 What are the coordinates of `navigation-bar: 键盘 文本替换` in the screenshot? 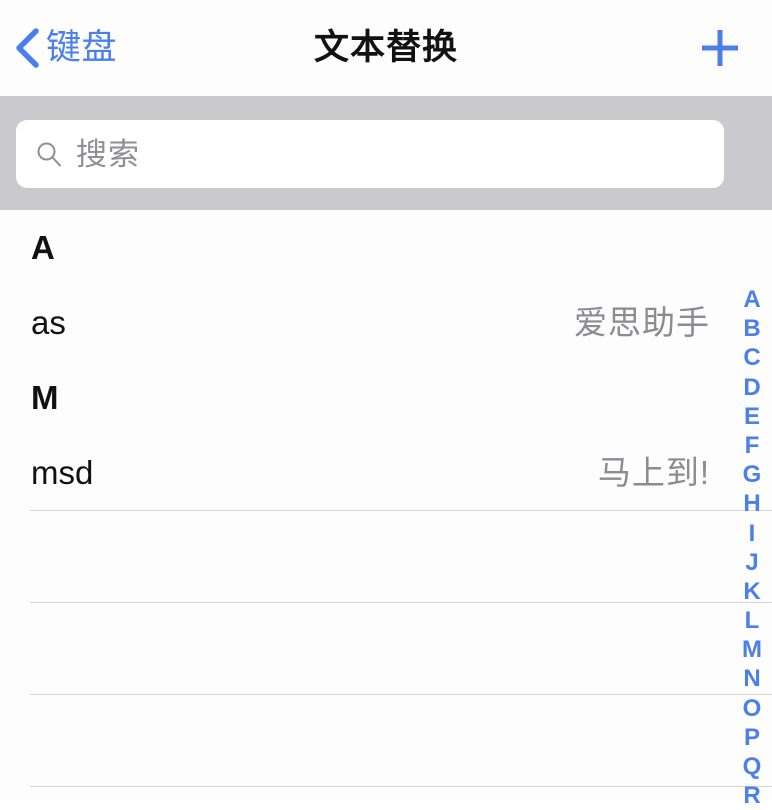 It's located at (386, 48).